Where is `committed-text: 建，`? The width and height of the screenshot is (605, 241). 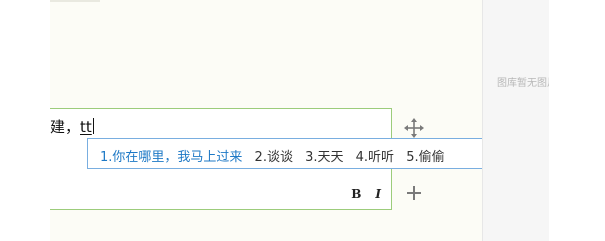
committed-text: 建， is located at coordinates (65, 127).